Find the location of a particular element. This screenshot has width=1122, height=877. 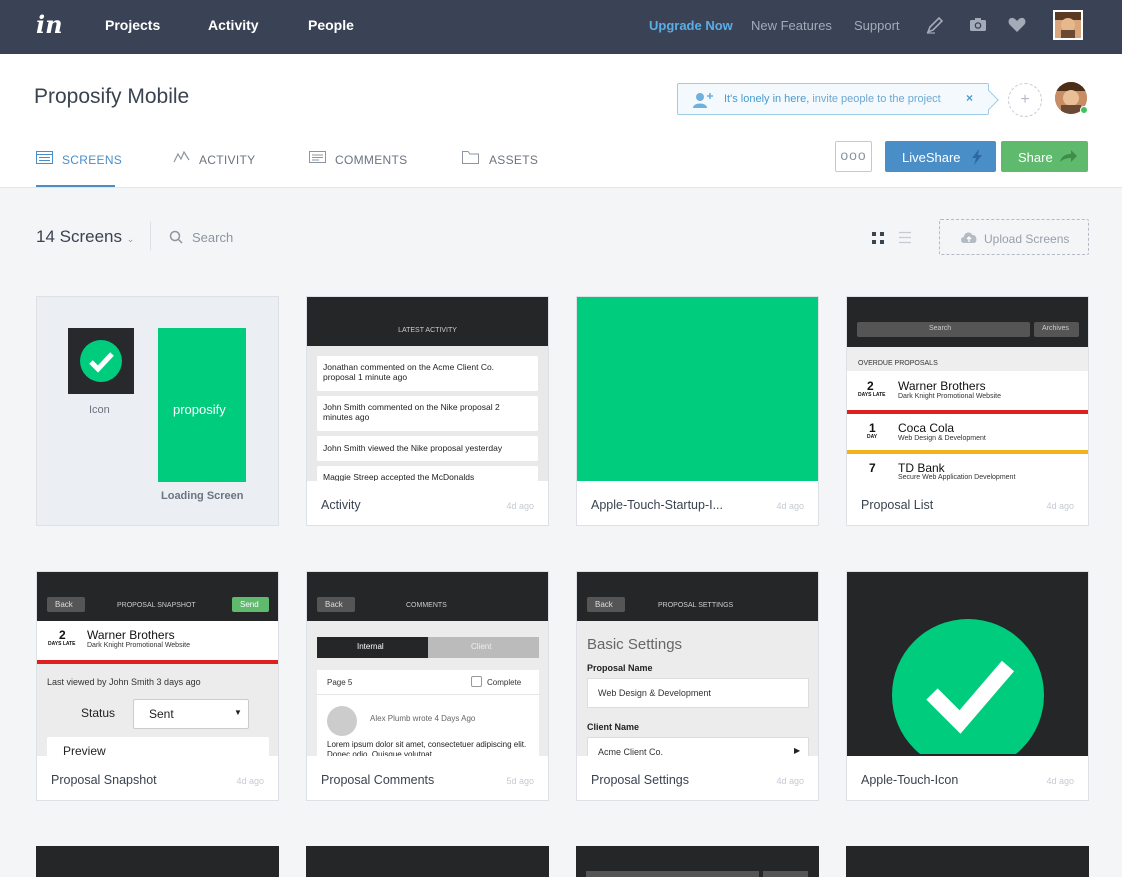

share-button: Share is located at coordinates (1044, 156).